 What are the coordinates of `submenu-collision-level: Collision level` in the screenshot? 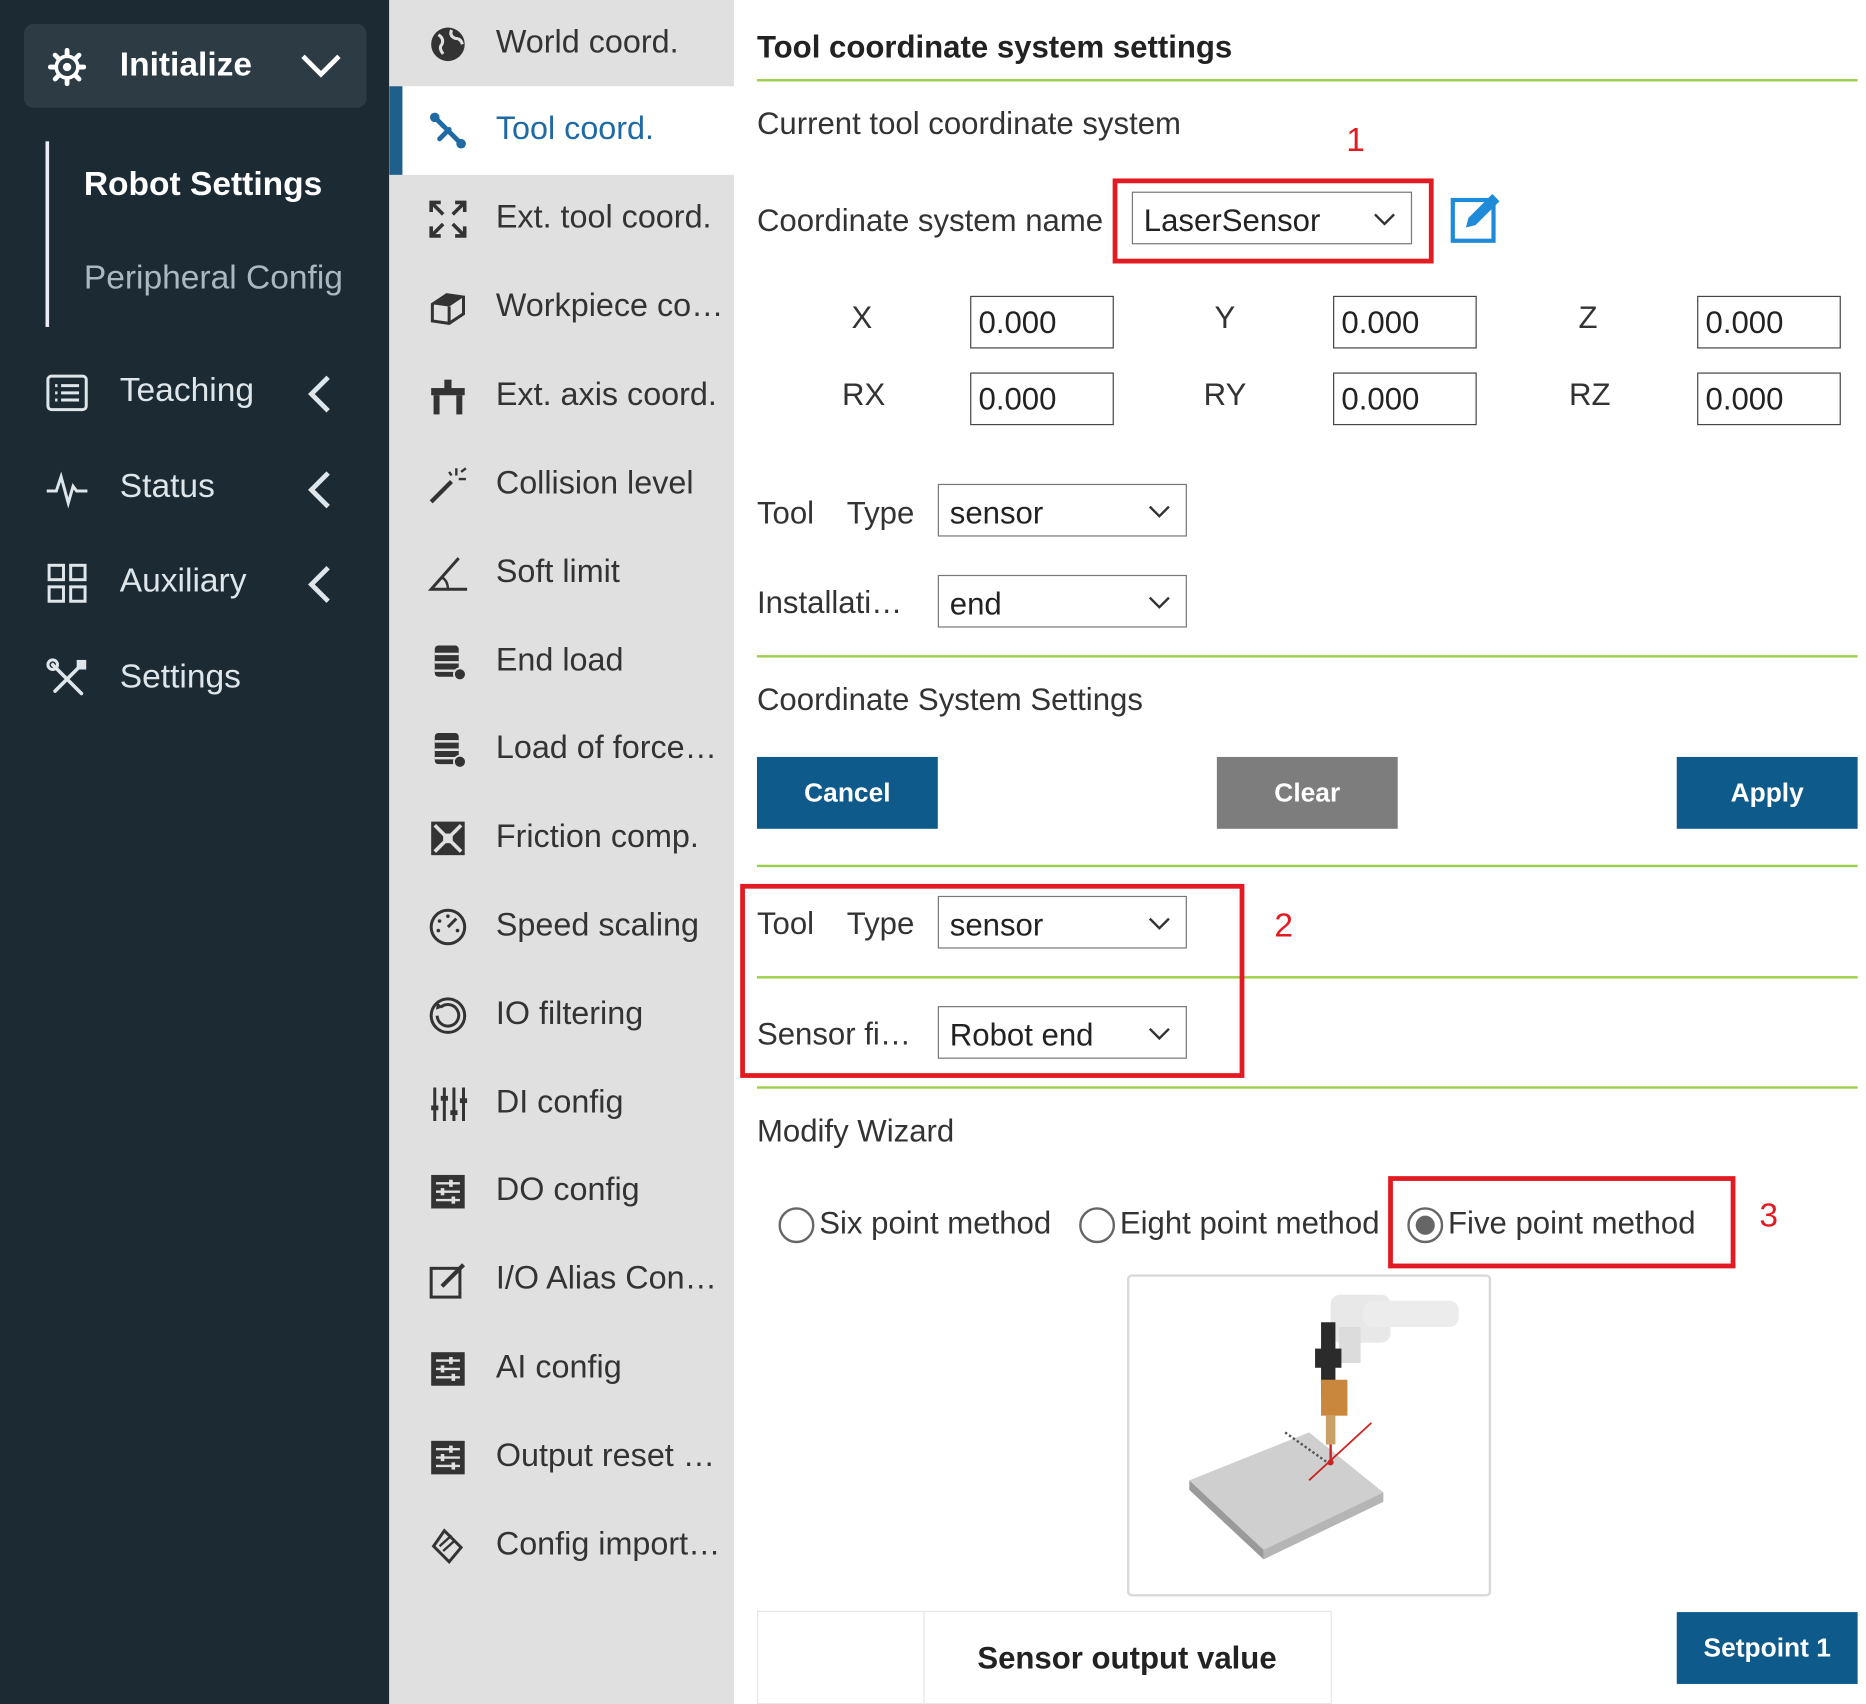 It's located at (561, 485).